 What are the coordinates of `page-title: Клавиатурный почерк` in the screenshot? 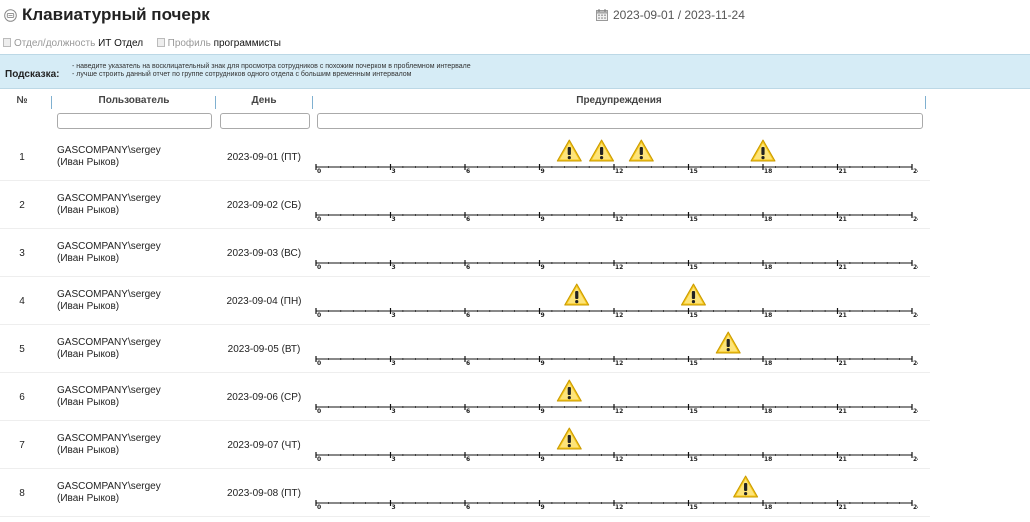 It's located at (116, 14).